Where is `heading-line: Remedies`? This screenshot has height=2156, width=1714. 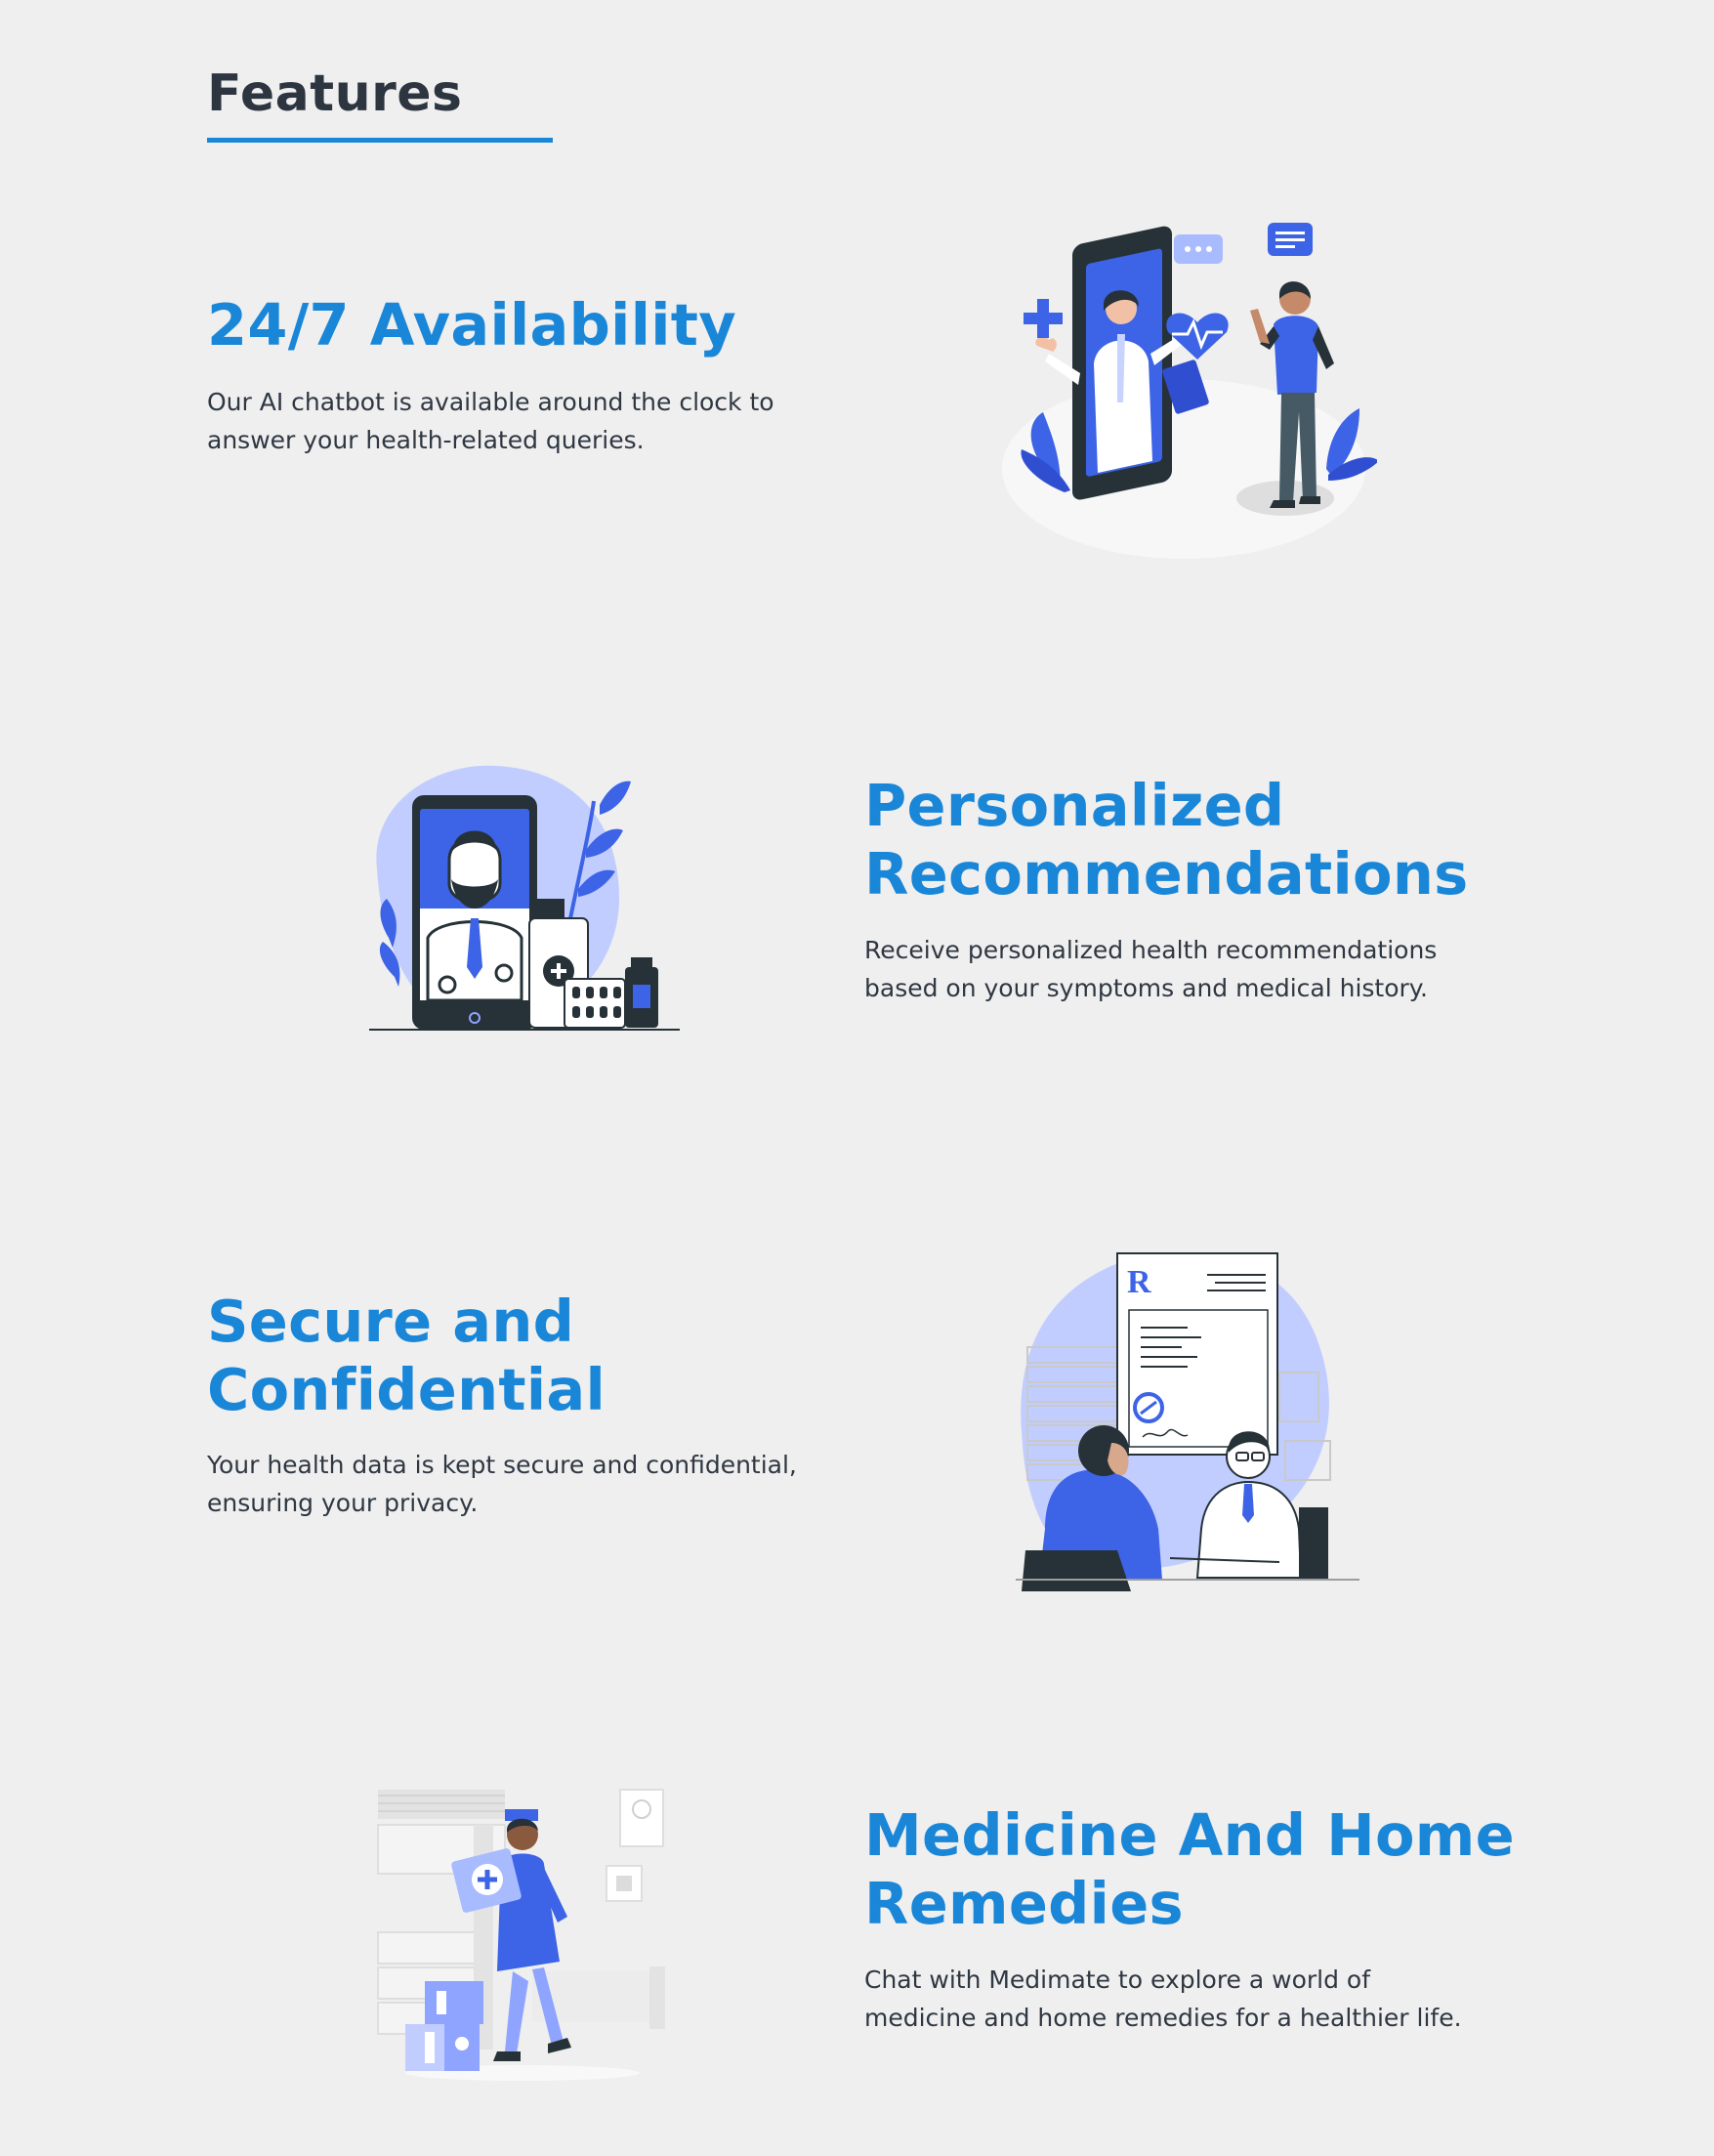
heading-line: Remedies is located at coordinates (1024, 1904).